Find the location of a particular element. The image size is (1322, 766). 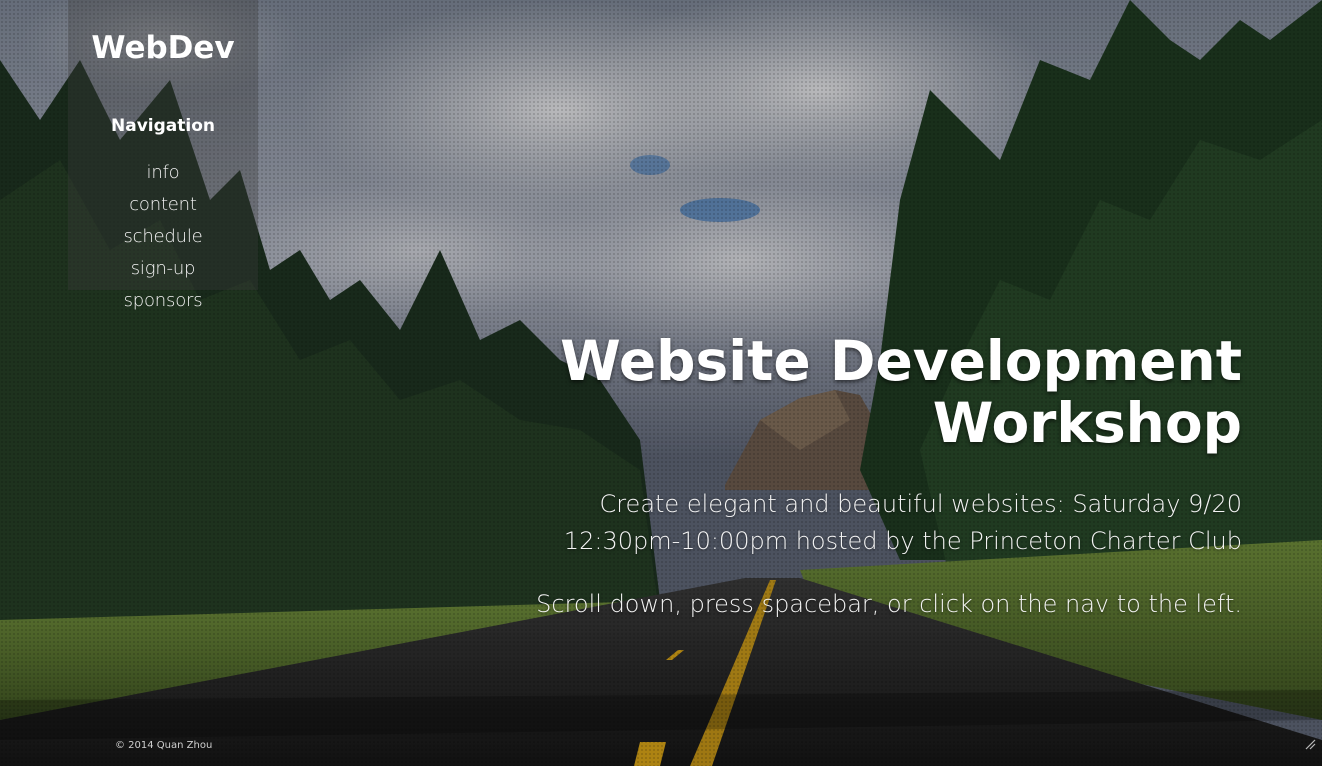

footer-copyright: © 2014 Quan Zhou is located at coordinates (164, 745).